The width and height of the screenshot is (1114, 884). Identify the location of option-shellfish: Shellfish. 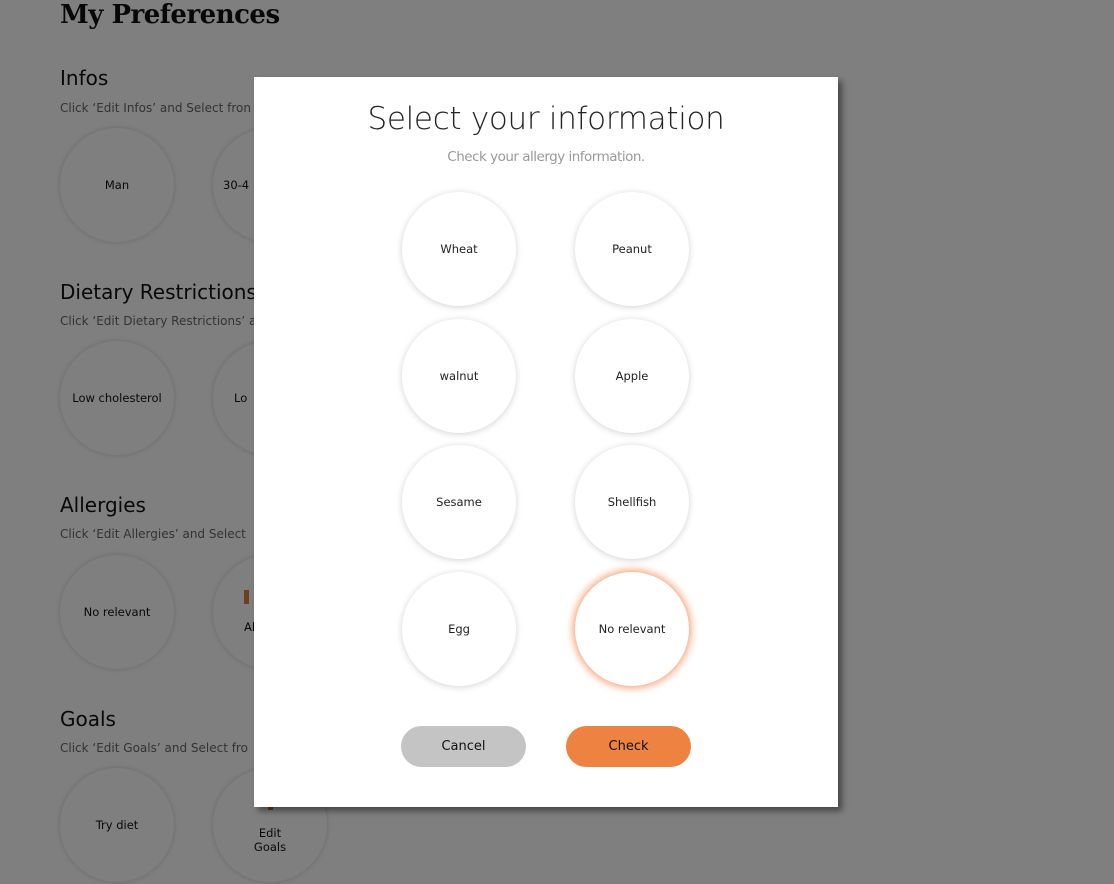
(632, 502).